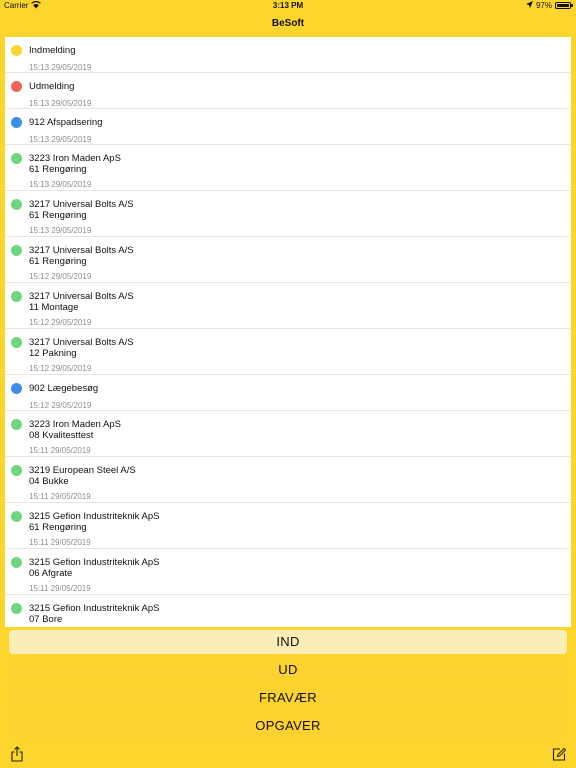 Image resolution: width=576 pixels, height=768 pixels. Describe the element at coordinates (543, 5) in the screenshot. I see `battery-percent: 97%` at that location.